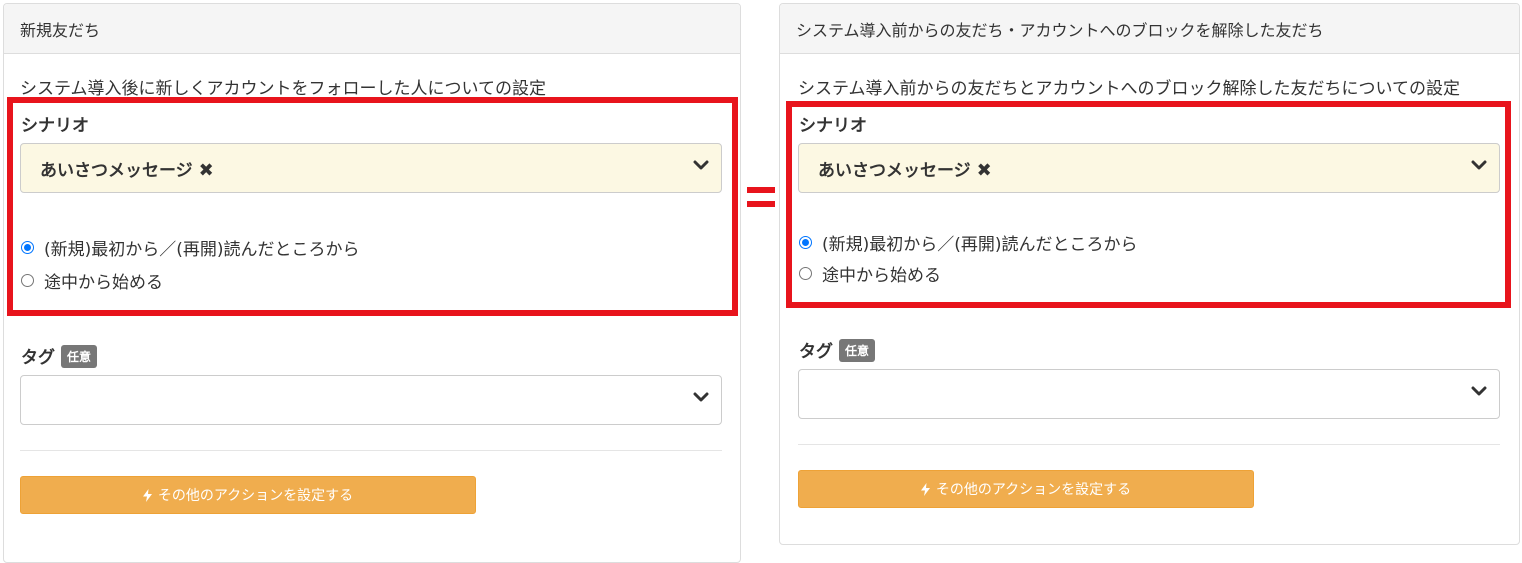  Describe the element at coordinates (1129, 89) in the screenshot. I see `panel-description: システム導入前からの友だちとアカウントへのブロック解除した友だちについての設定` at that location.